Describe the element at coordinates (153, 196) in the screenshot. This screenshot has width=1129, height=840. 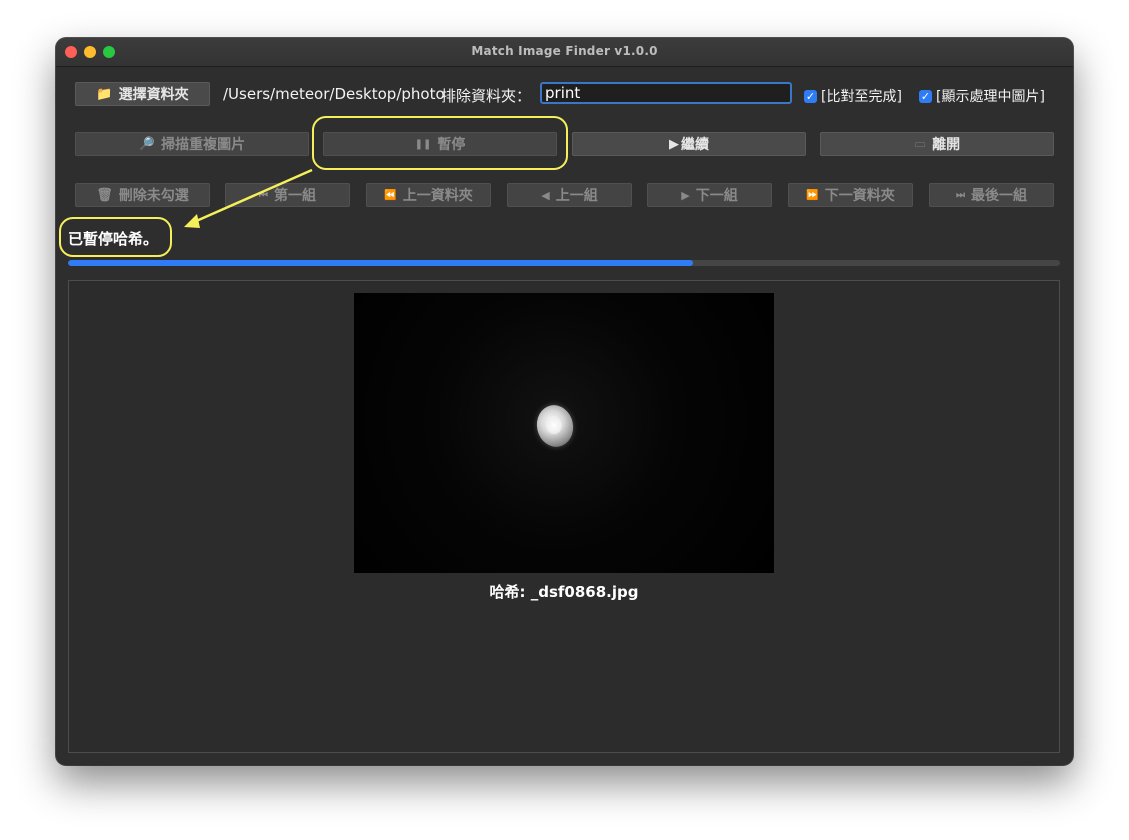
I see `delete-unchecked-label: 刪除未勾選` at that location.